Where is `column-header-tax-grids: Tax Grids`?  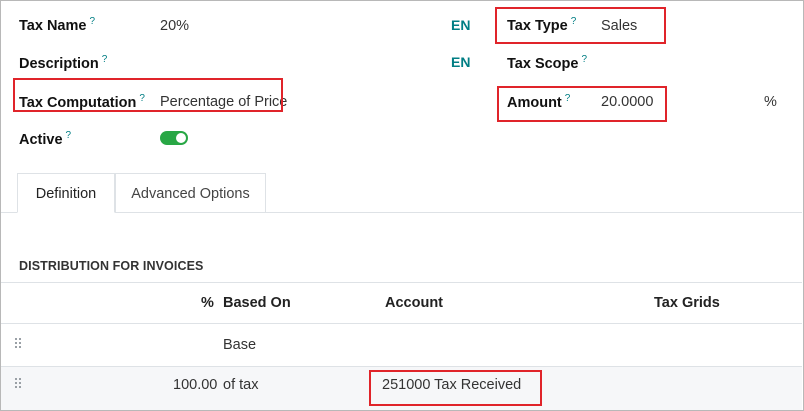 column-header-tax-grids: Tax Grids is located at coordinates (687, 303).